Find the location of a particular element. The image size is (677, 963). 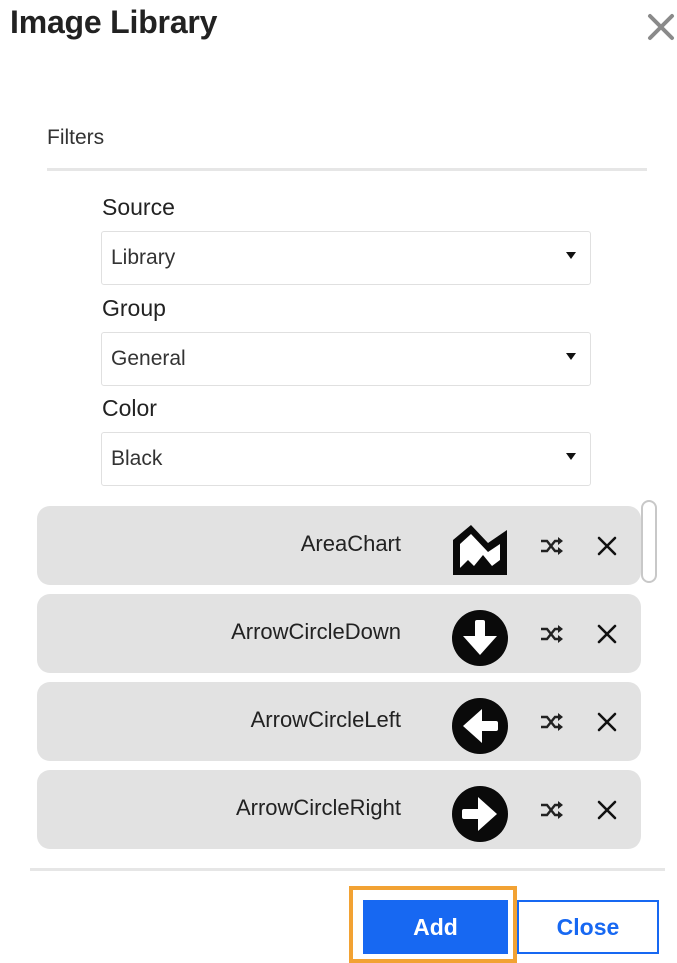

source-select-value: Library is located at coordinates (143, 257).